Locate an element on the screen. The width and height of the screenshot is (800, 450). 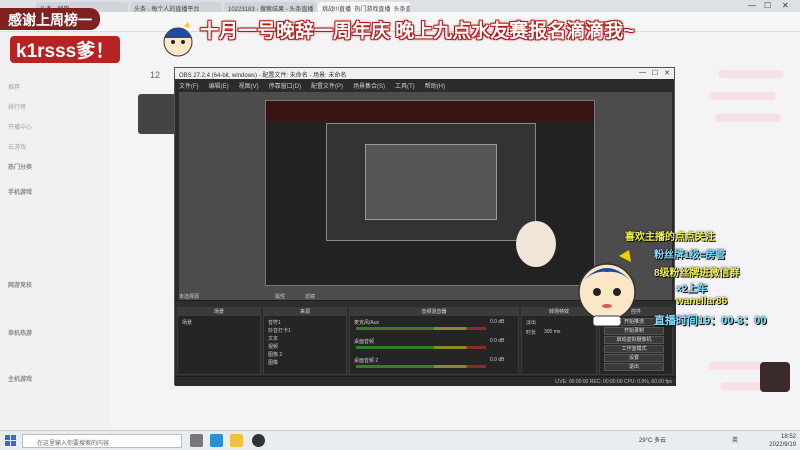
streamer-avatar is located at coordinates (158, 114).